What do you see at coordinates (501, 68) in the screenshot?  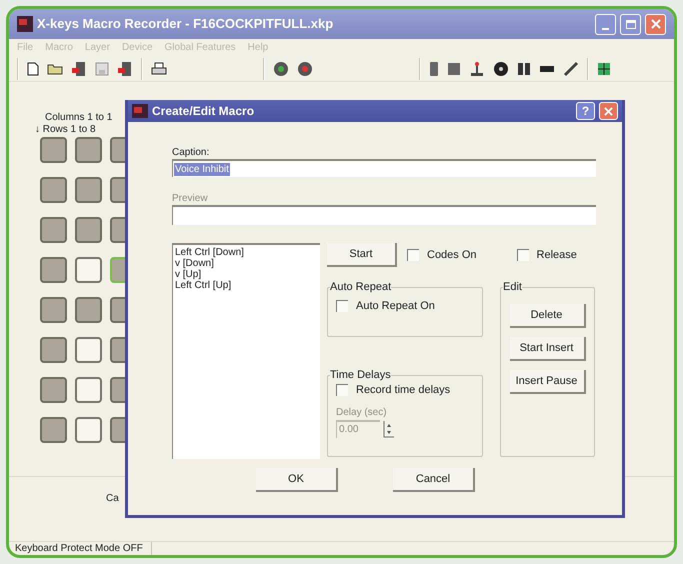 I see `wheel-icon` at bounding box center [501, 68].